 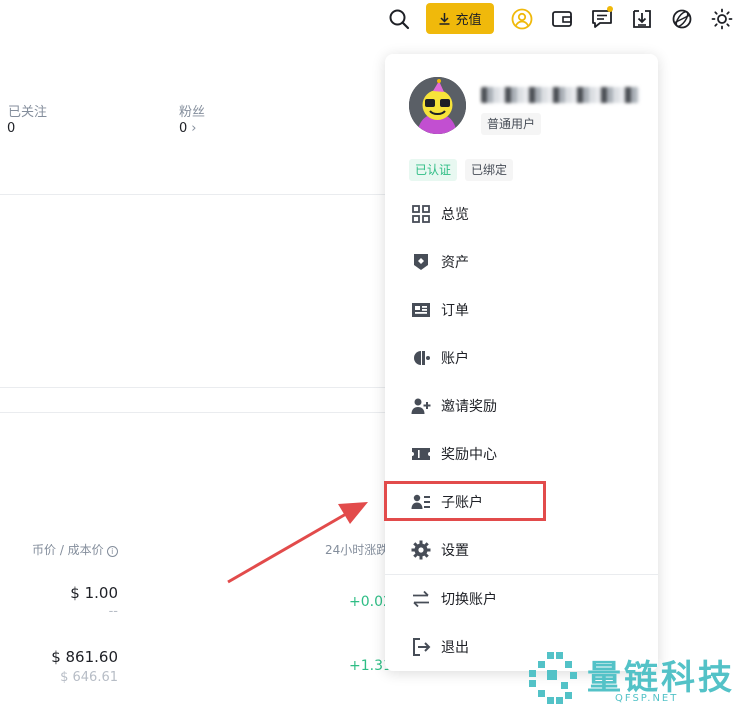 What do you see at coordinates (521, 574) in the screenshot?
I see `menu-divider` at bounding box center [521, 574].